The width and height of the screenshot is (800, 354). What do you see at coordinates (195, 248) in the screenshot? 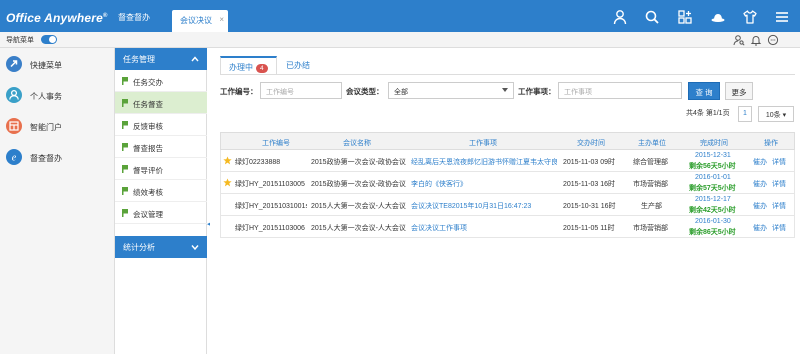
I see `chevron-down-icon` at bounding box center [195, 248].